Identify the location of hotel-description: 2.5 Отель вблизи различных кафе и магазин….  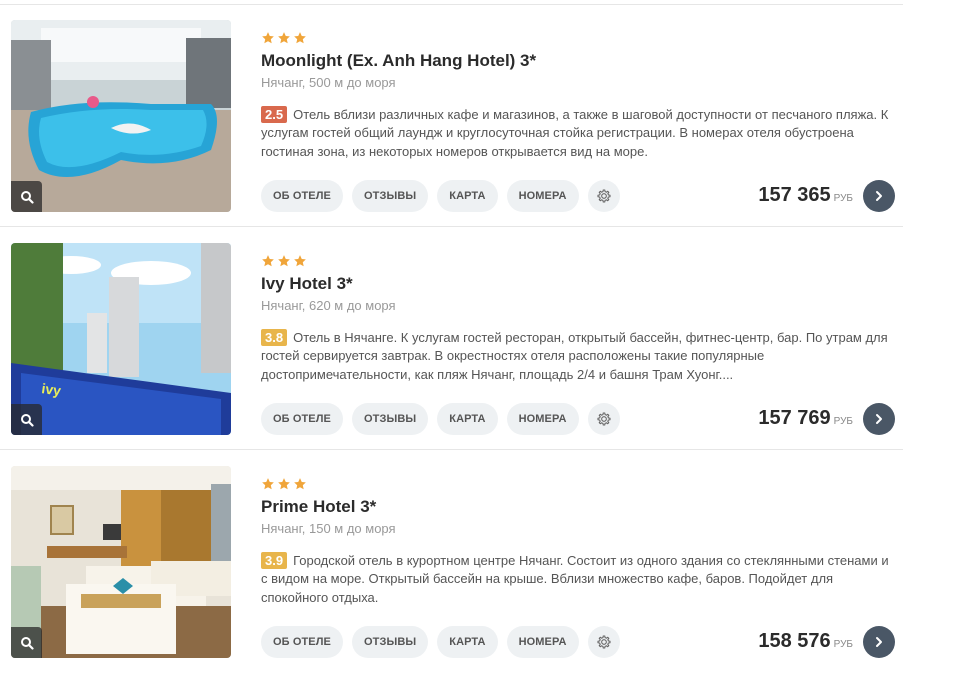
(576, 133).